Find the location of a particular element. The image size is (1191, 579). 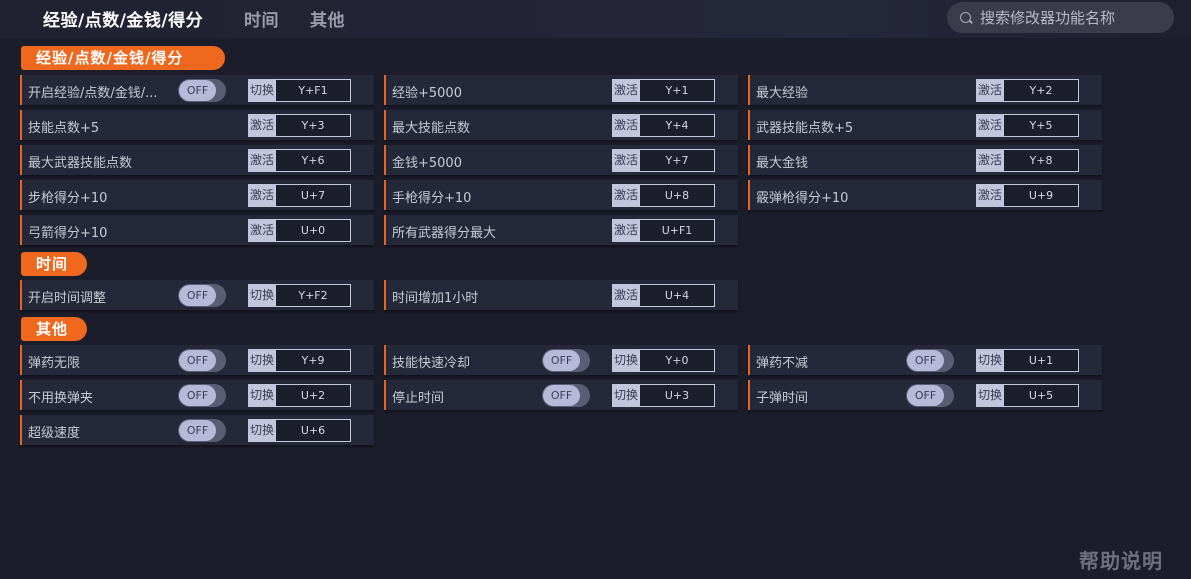

hotkey-field: Y+F1 is located at coordinates (313, 90).